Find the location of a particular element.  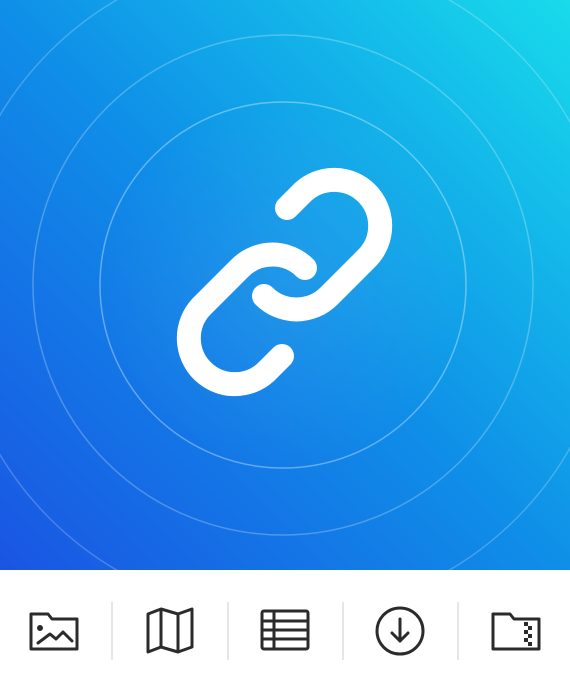

map-icon is located at coordinates (170, 630).